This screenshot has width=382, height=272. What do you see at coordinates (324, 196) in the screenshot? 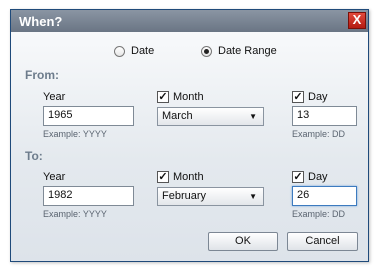
I see `to-day-input: 26` at bounding box center [324, 196].